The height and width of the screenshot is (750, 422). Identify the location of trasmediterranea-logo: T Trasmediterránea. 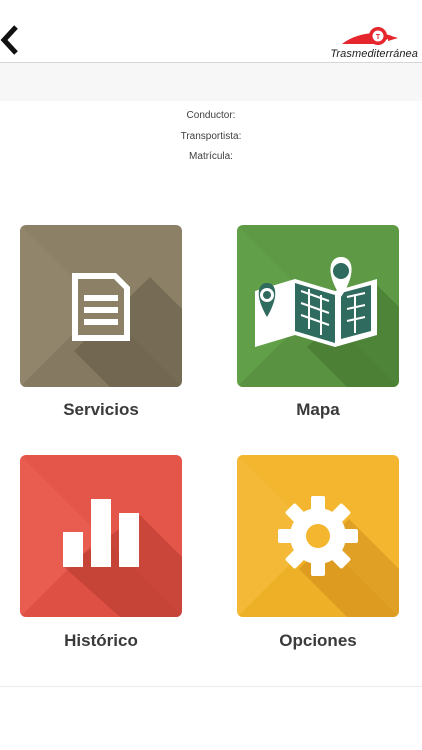
(370, 42).